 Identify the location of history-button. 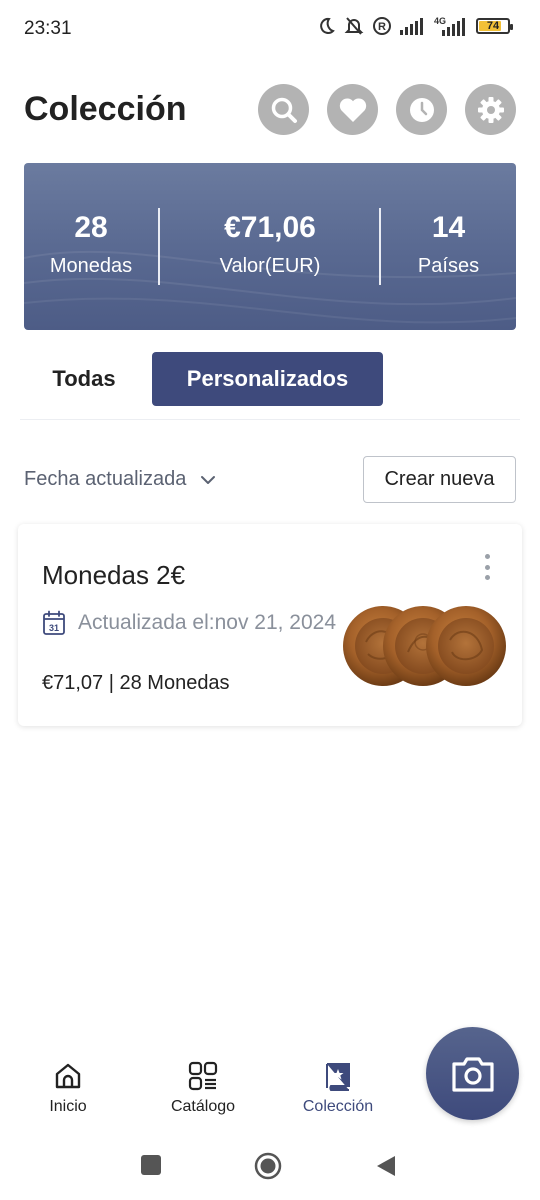
(421, 109).